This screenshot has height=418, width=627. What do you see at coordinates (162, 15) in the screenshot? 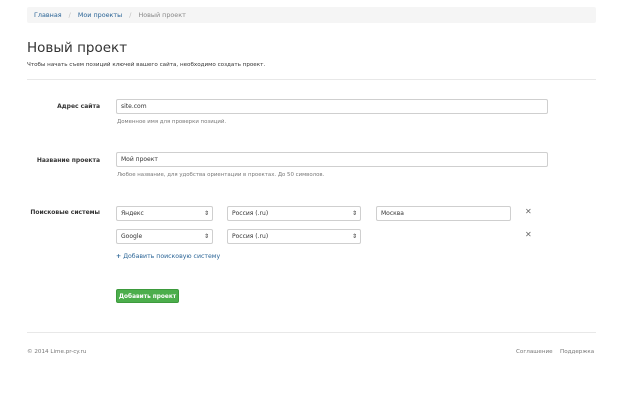
I see `breadcrumb-current: Новый проект` at bounding box center [162, 15].